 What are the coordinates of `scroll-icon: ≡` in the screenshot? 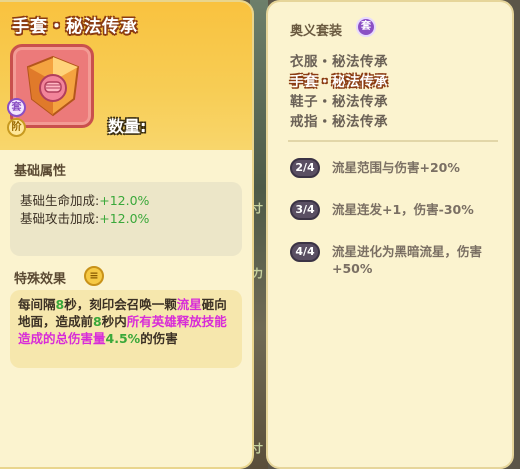 It's located at (94, 276).